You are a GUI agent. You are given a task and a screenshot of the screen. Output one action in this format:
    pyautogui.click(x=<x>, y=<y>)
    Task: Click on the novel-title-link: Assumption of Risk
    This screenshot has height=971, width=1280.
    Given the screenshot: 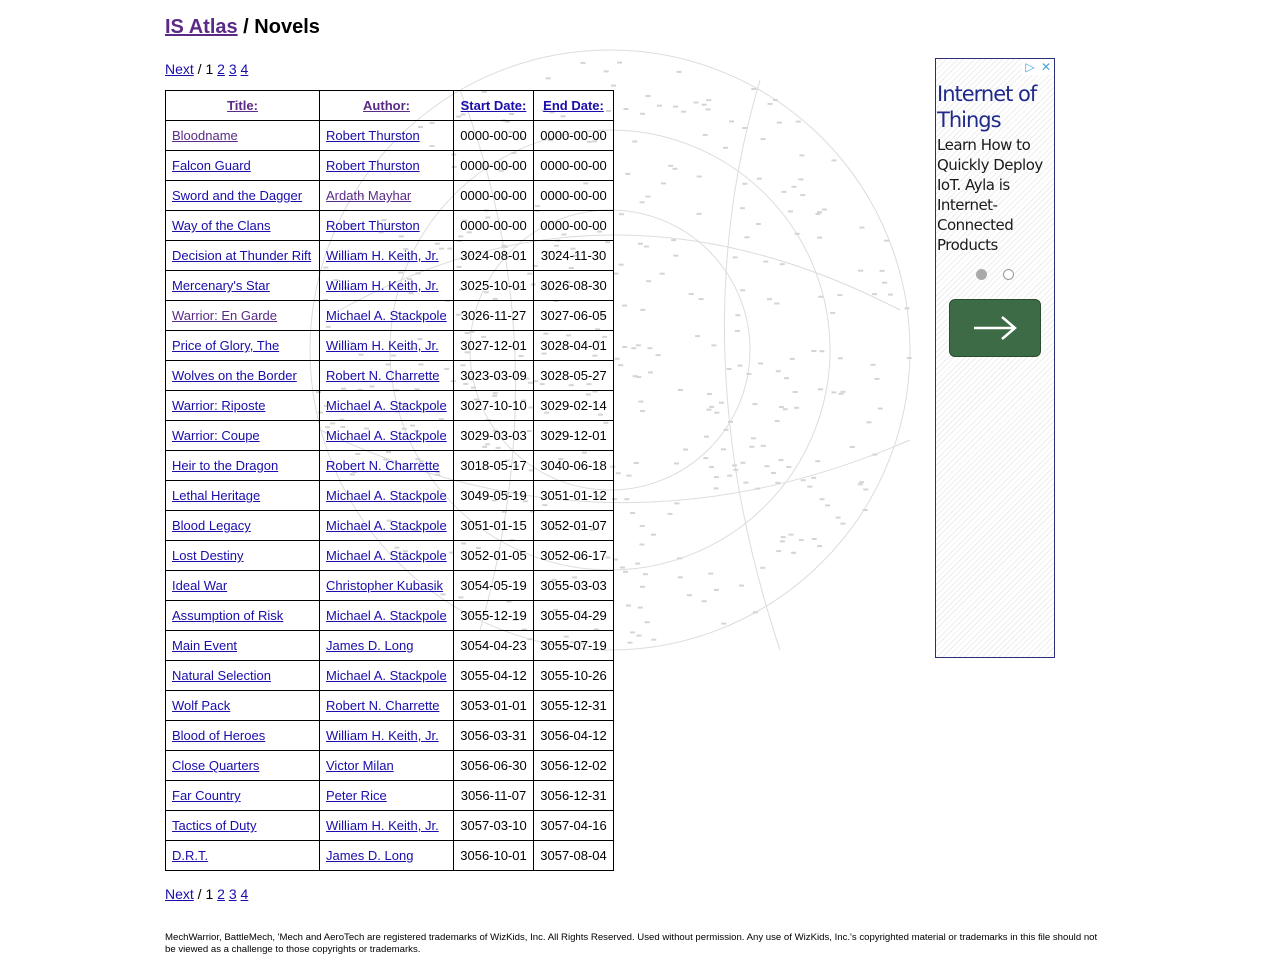 What is the action you would take?
    pyautogui.click(x=227, y=615)
    